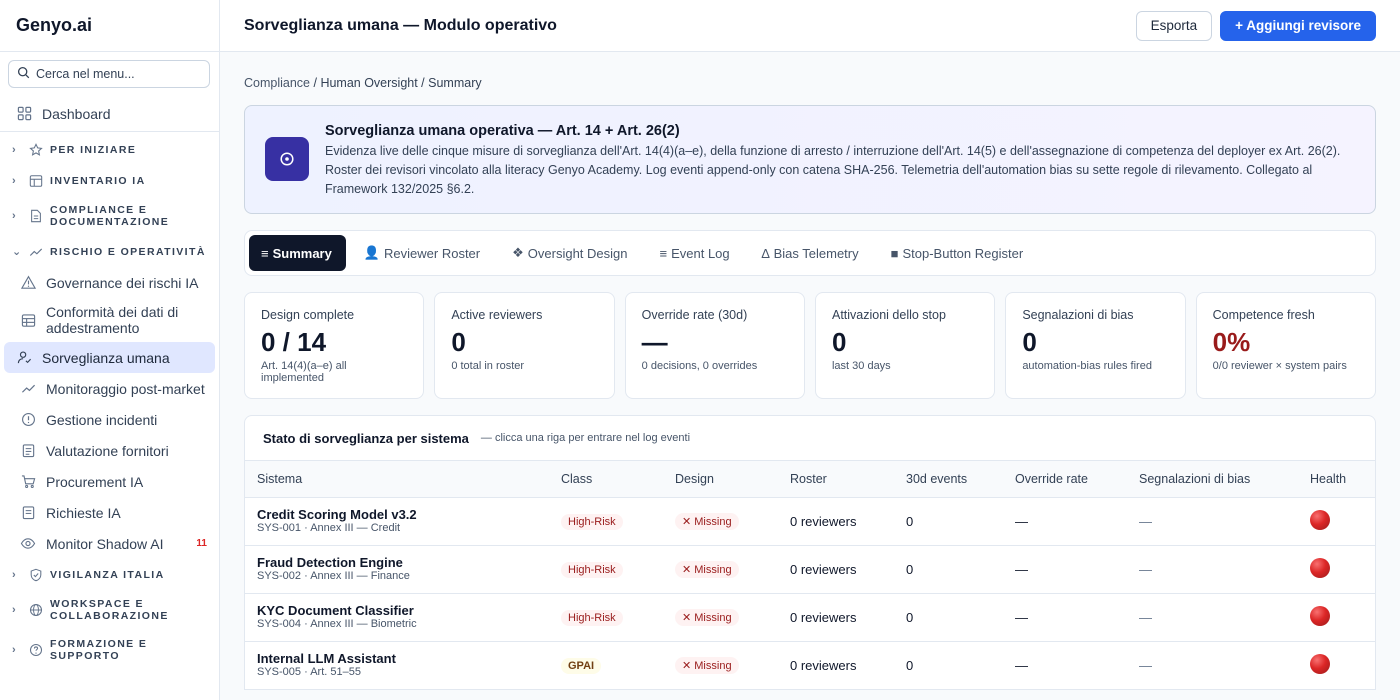 The width and height of the screenshot is (1400, 700). I want to click on export-button: Esporta, so click(1174, 25).